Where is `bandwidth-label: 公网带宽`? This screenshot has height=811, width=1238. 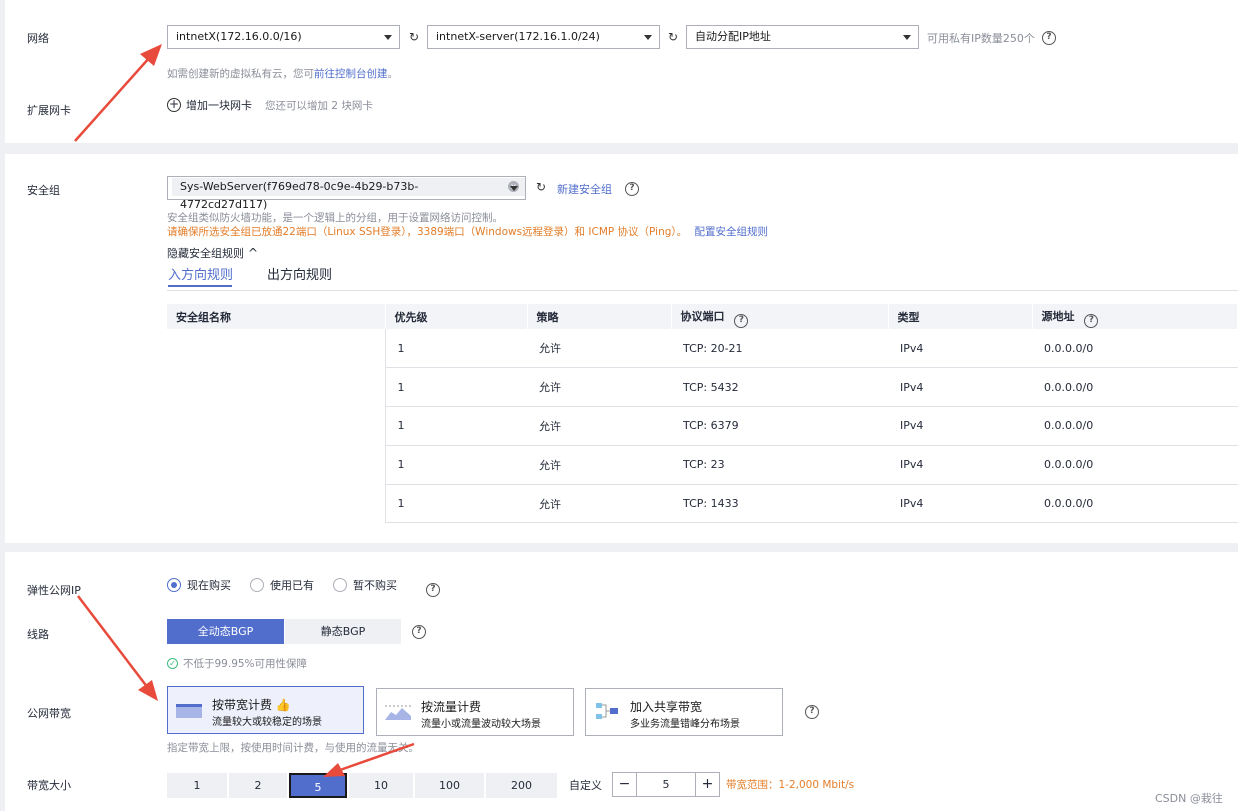
bandwidth-label: 公网带宽 is located at coordinates (49, 713).